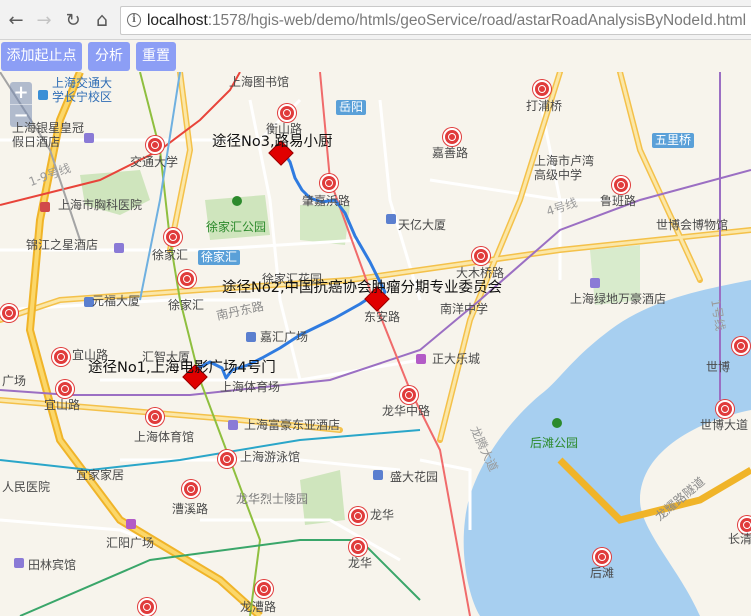  I want to click on reload-icon: ↻, so click(73, 20).